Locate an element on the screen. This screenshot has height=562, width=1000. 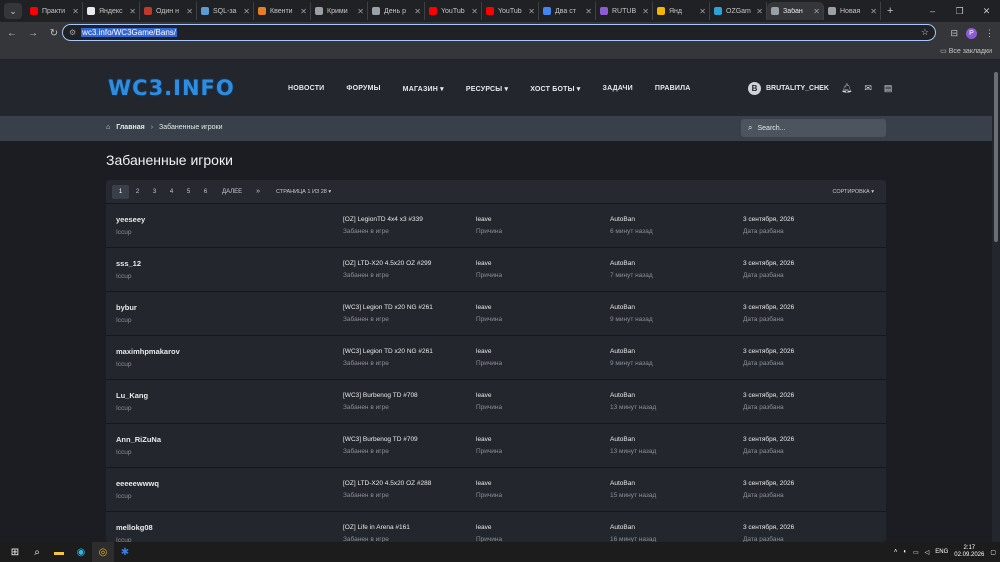
volume-icon: ◁ is located at coordinates (927, 552).